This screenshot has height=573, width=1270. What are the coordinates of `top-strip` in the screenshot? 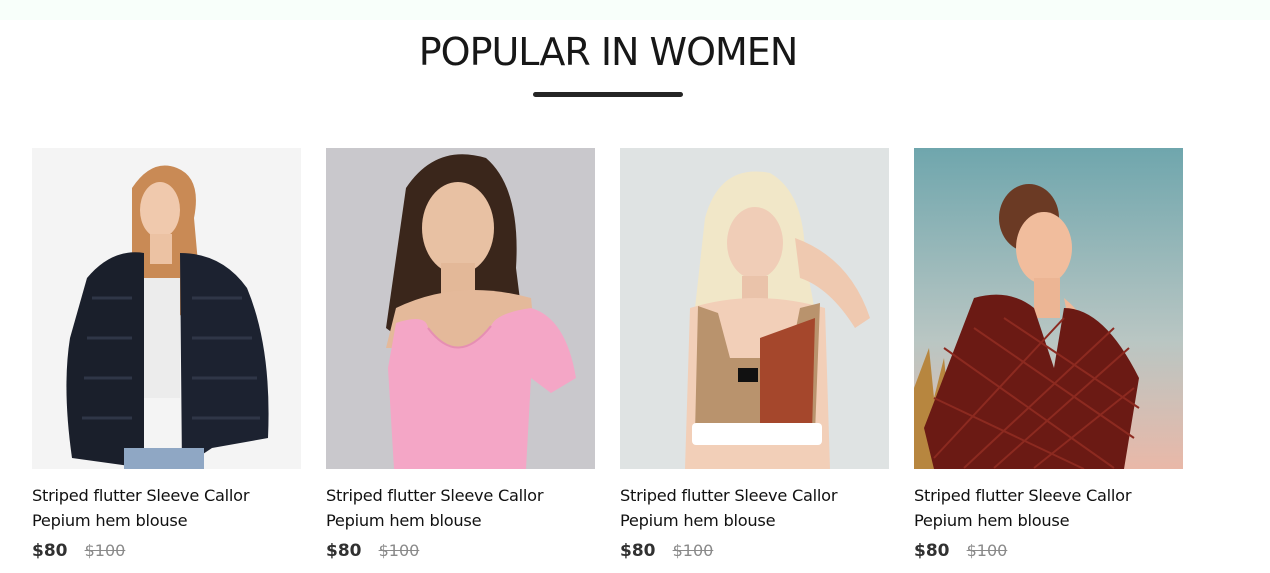 It's located at (635, 10).